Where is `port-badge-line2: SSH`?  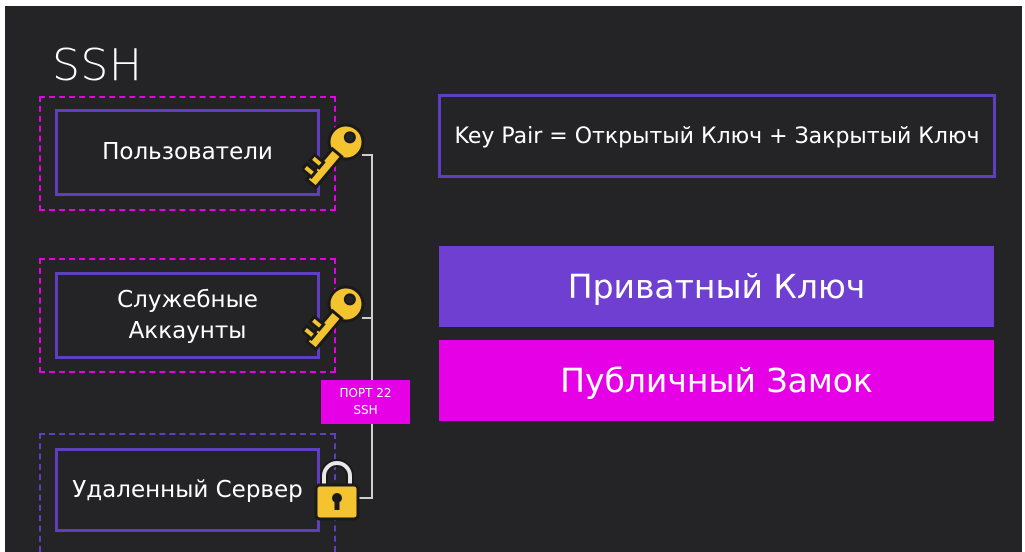 port-badge-line2: SSH is located at coordinates (365, 410).